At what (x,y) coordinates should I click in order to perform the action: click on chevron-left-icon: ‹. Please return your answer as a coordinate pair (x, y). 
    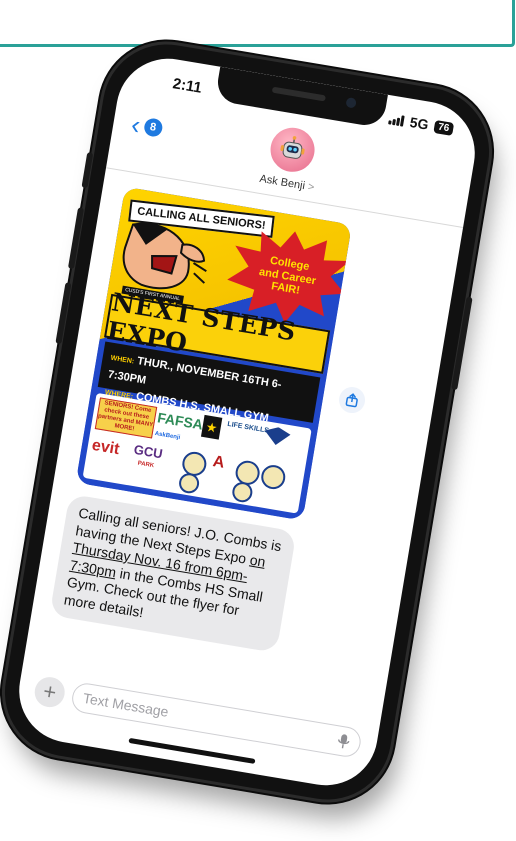
    Looking at the image, I should click on (136, 125).